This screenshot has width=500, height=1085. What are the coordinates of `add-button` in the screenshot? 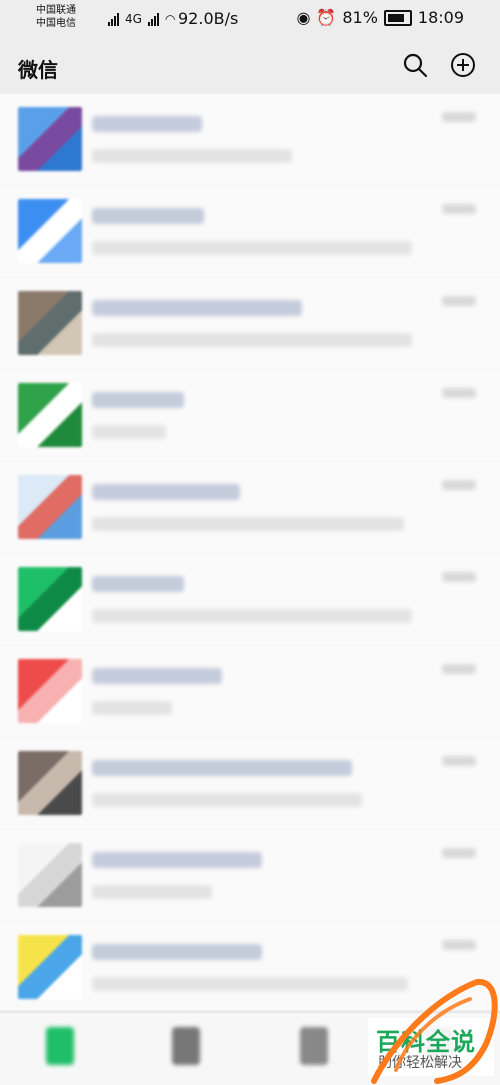 It's located at (463, 65).